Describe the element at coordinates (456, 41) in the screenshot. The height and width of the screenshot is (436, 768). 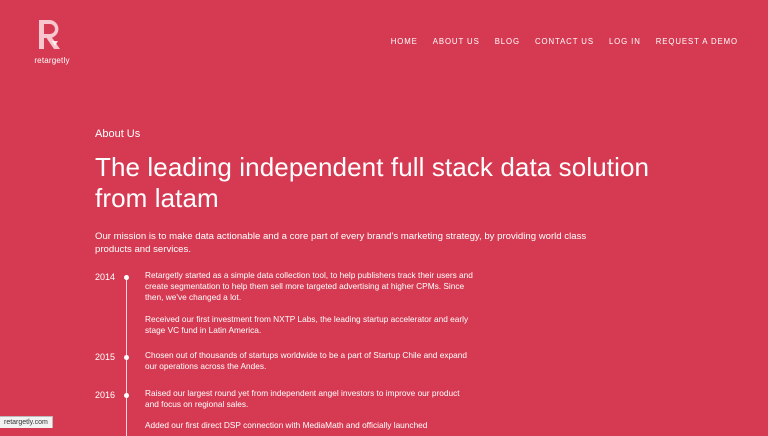
I see `nav-about-us: ABOUT US` at that location.